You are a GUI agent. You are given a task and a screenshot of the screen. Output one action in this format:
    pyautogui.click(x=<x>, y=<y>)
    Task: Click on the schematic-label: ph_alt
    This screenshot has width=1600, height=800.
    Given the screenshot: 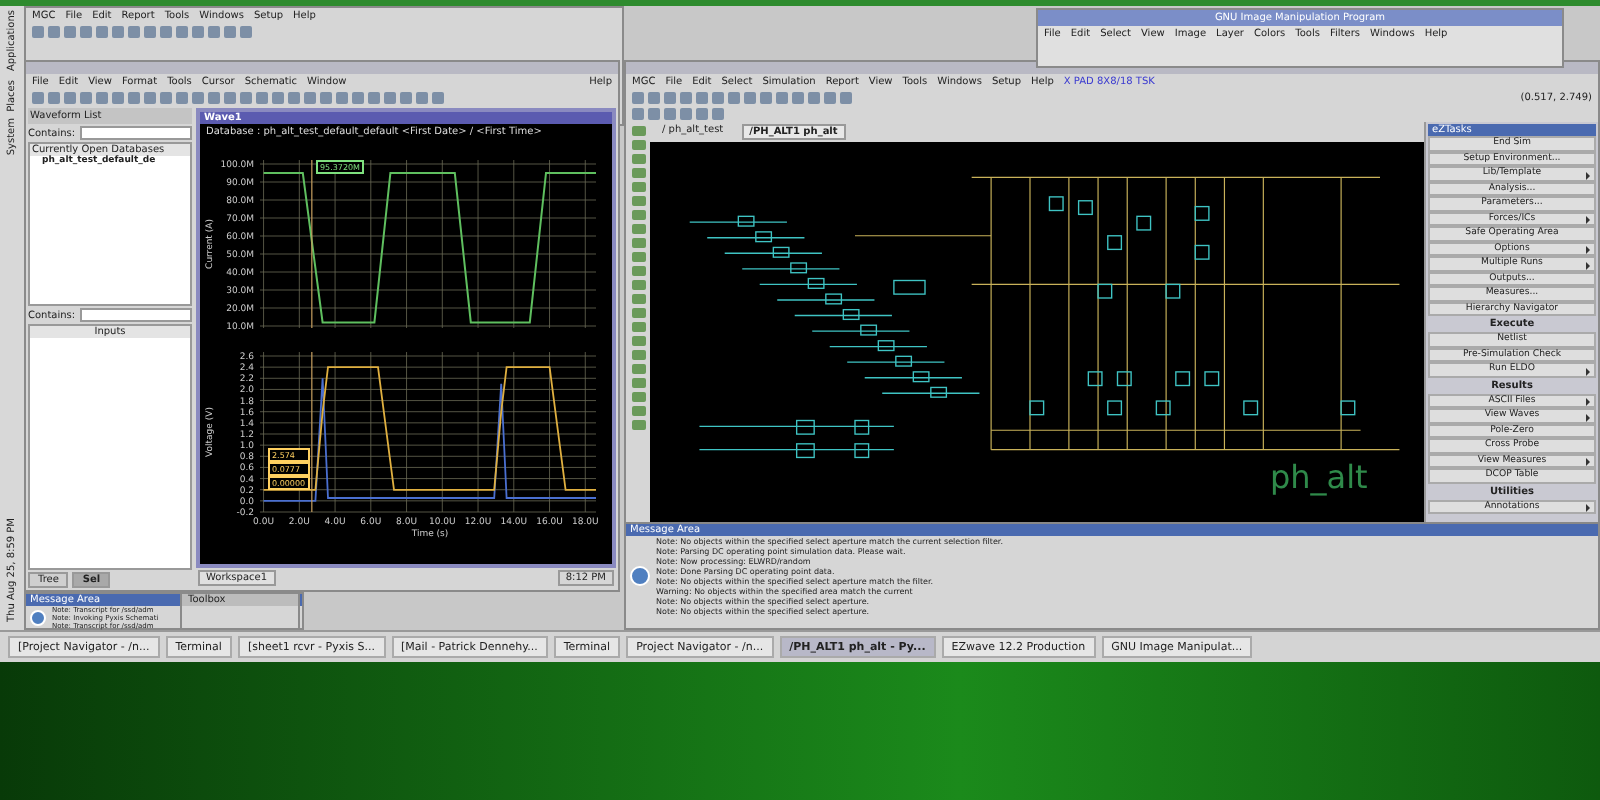 What is the action you would take?
    pyautogui.click(x=1319, y=477)
    